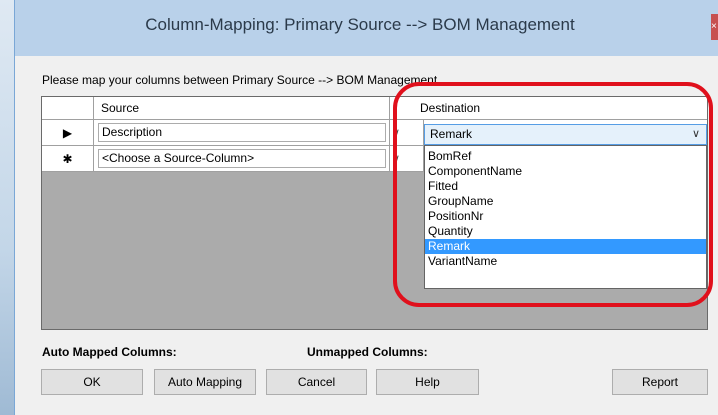  Describe the element at coordinates (242, 108) in the screenshot. I see `column-header-source: Source` at that location.